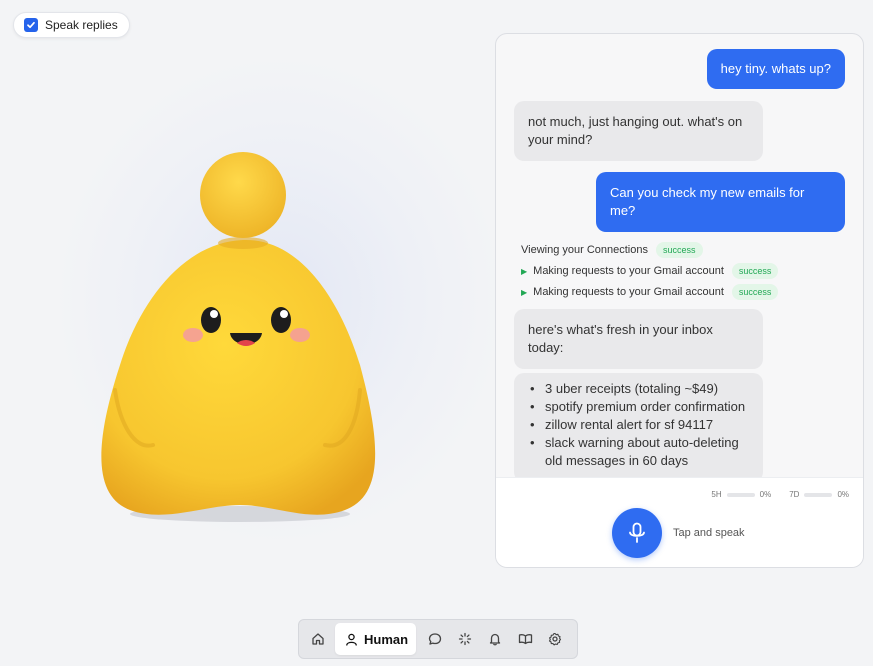 The width and height of the screenshot is (873, 666). What do you see at coordinates (638, 389) in the screenshot?
I see `list-item: 3 uber receipts (totaling ~$49)` at bounding box center [638, 389].